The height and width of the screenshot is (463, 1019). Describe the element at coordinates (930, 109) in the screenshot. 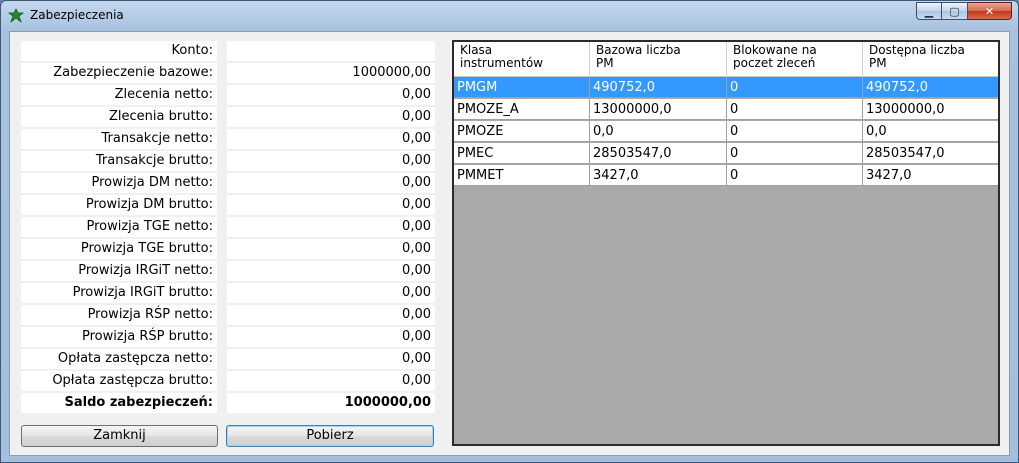

I see `cell-available-pm: 13000000,0` at that location.